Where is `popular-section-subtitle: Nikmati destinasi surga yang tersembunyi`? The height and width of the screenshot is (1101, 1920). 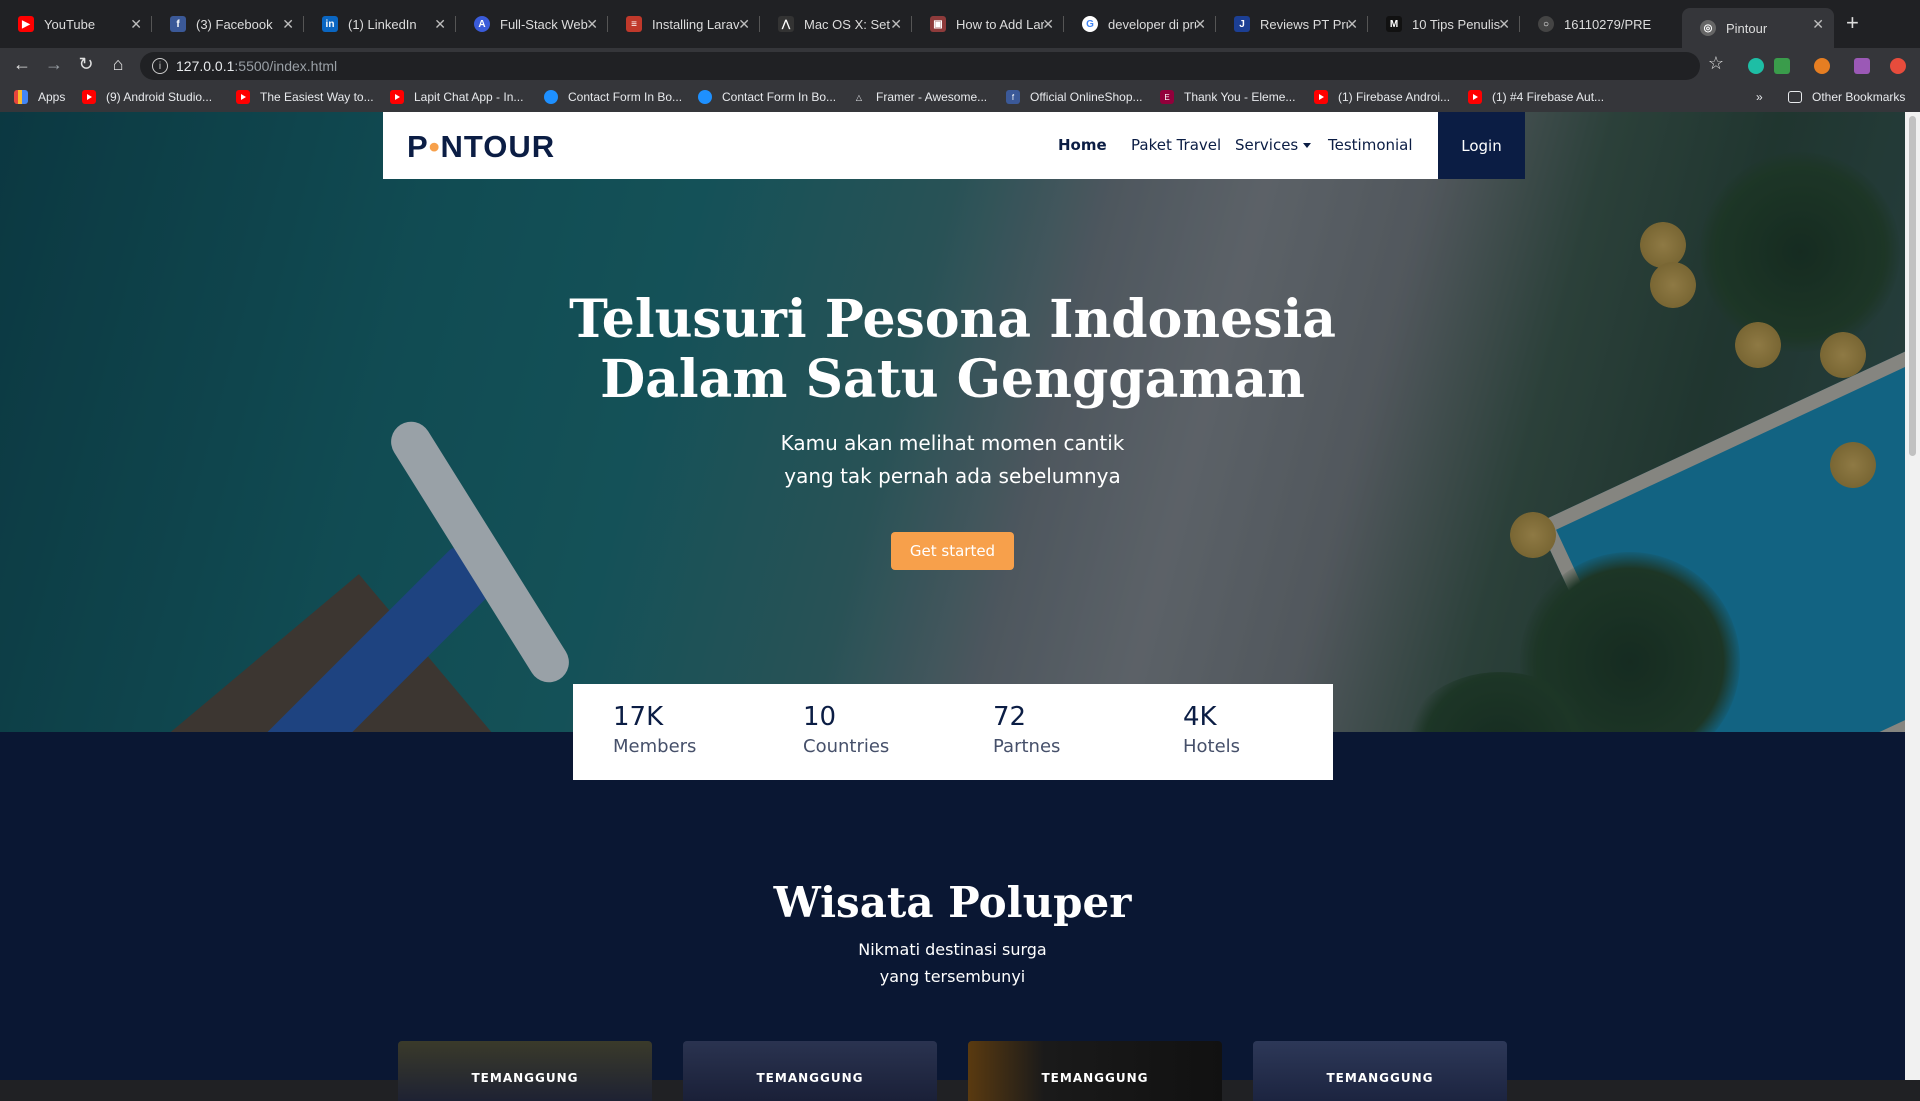
popular-section-subtitle: Nikmati destinasi surga yang tersembunyi is located at coordinates (952, 963).